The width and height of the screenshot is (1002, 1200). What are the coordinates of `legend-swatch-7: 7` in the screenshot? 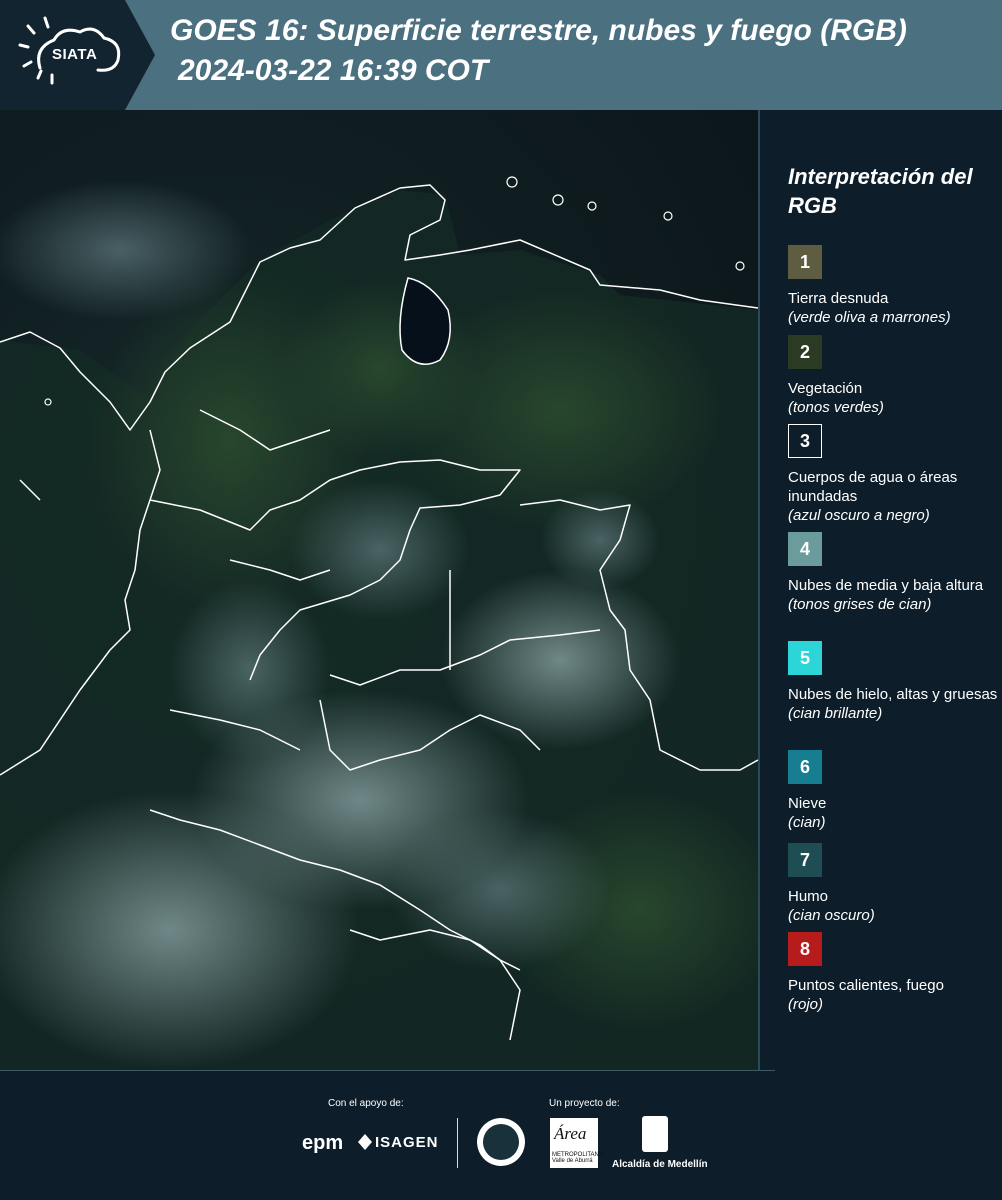 It's located at (805, 860).